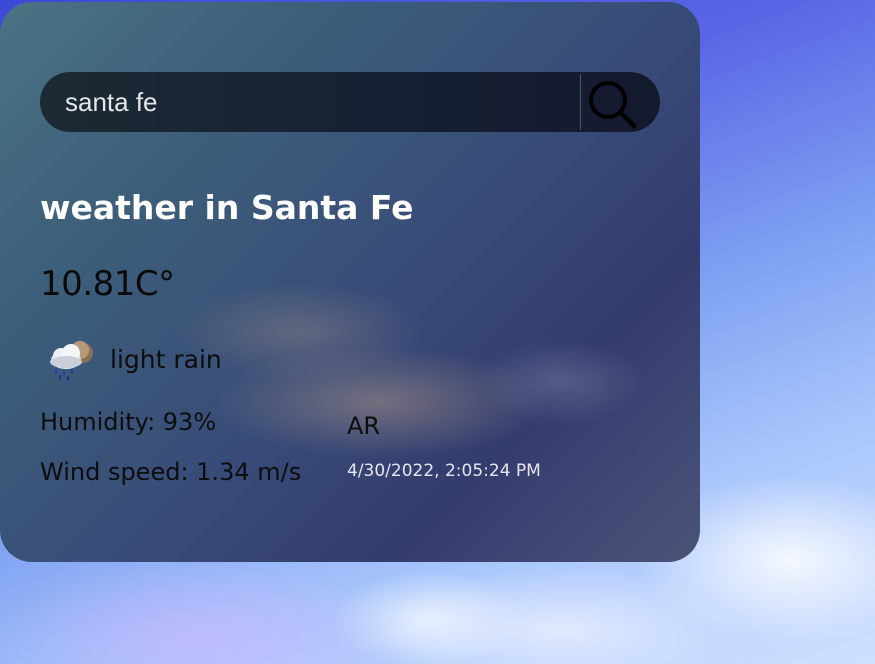  Describe the element at coordinates (364, 426) in the screenshot. I see `country-code: AR` at that location.